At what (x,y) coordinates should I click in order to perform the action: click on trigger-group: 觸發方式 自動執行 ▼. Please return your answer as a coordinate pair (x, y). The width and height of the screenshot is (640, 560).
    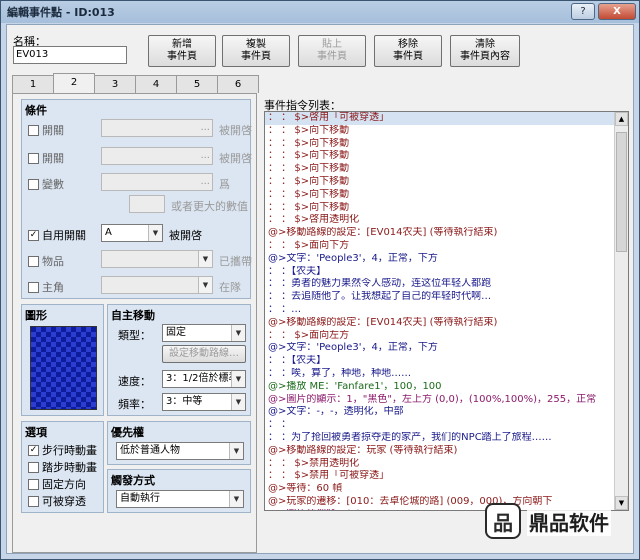
    Looking at the image, I should click on (179, 491).